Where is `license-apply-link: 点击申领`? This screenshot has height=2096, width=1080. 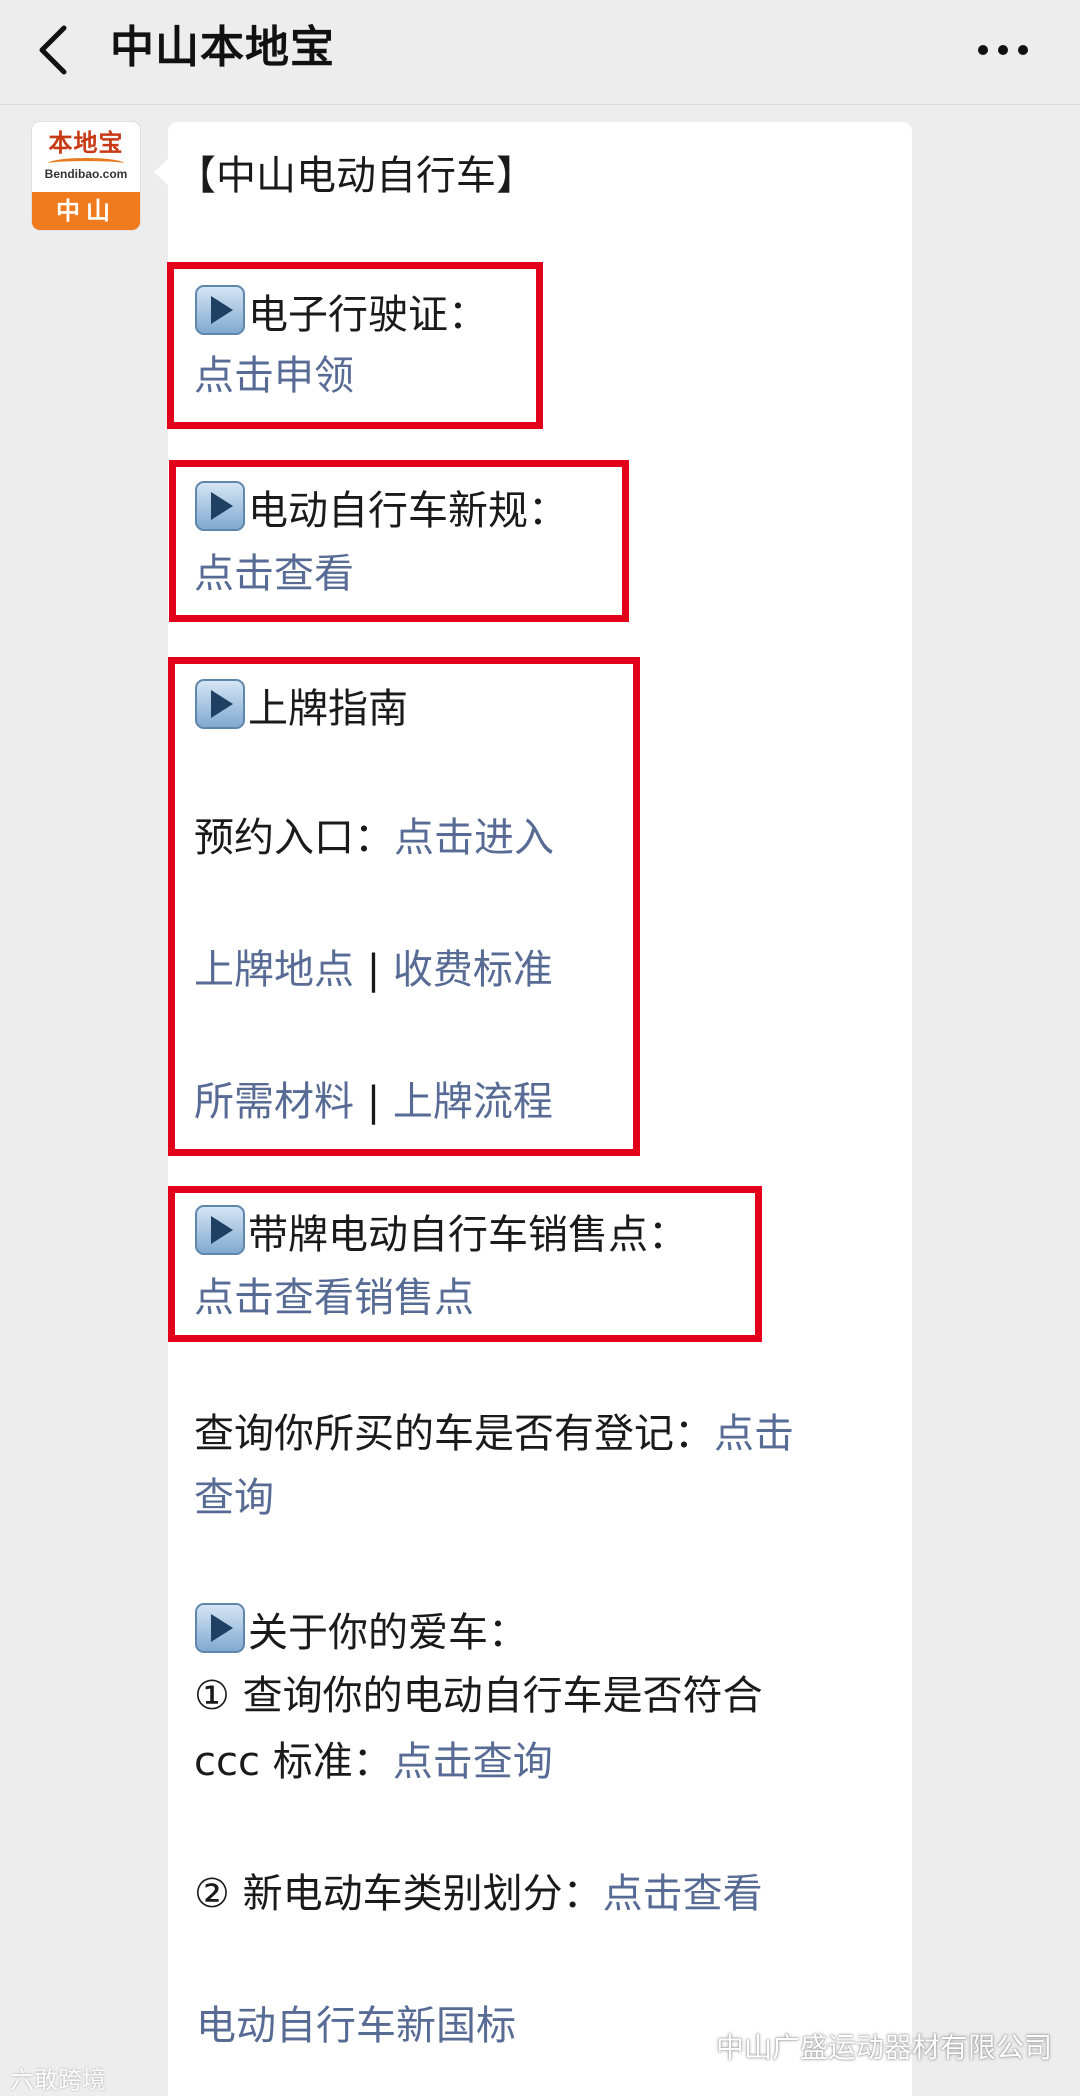
license-apply-link: 点击申领 is located at coordinates (274, 376).